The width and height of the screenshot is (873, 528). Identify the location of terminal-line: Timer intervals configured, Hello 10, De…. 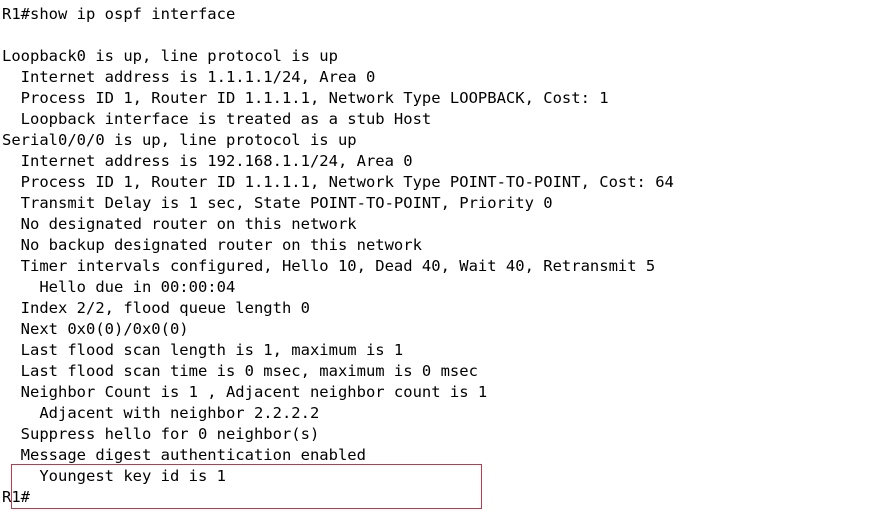
(329, 266).